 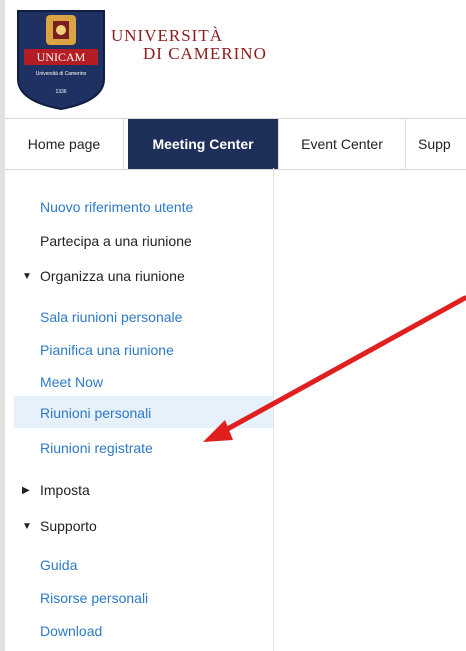 What do you see at coordinates (112, 276) in the screenshot?
I see `sidebar-section-organizza: Organizza una riunione` at bounding box center [112, 276].